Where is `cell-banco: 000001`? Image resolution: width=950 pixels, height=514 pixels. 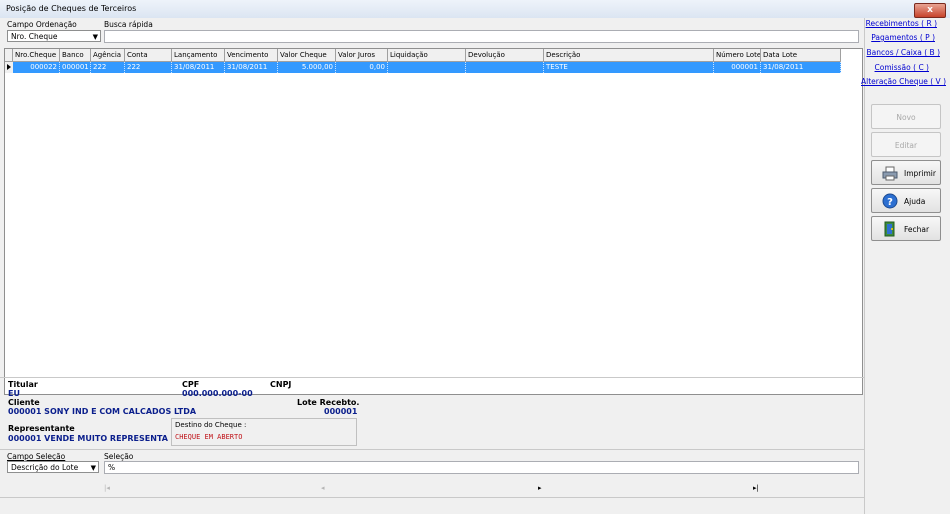 cell-banco: 000001 is located at coordinates (75, 67).